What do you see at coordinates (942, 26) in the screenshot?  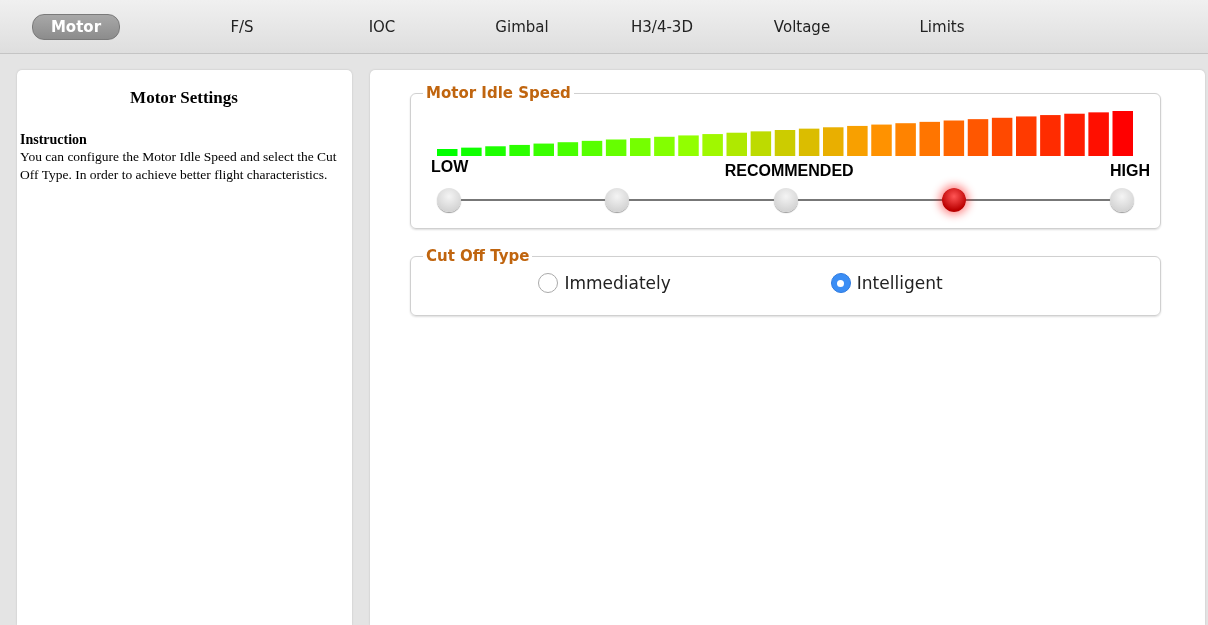 I see `tab: Limits` at bounding box center [942, 26].